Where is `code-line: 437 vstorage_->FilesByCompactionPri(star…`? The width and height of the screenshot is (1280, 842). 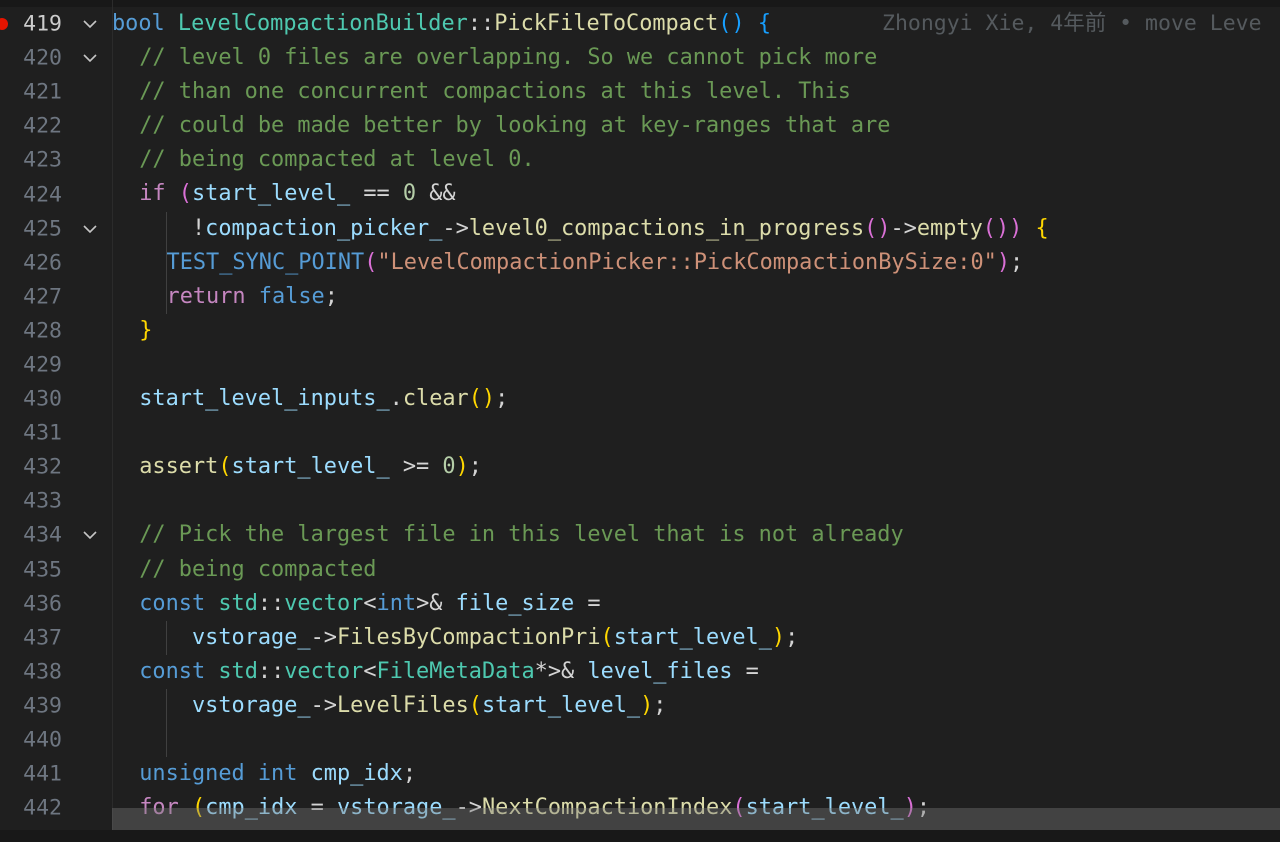 code-line: 437 vstorage_->FilesByCompactionPri(star… is located at coordinates (640, 637).